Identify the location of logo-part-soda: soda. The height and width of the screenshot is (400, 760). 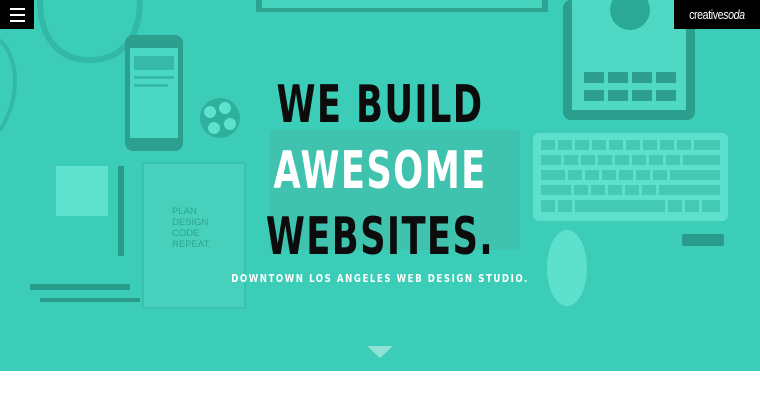
(734, 14).